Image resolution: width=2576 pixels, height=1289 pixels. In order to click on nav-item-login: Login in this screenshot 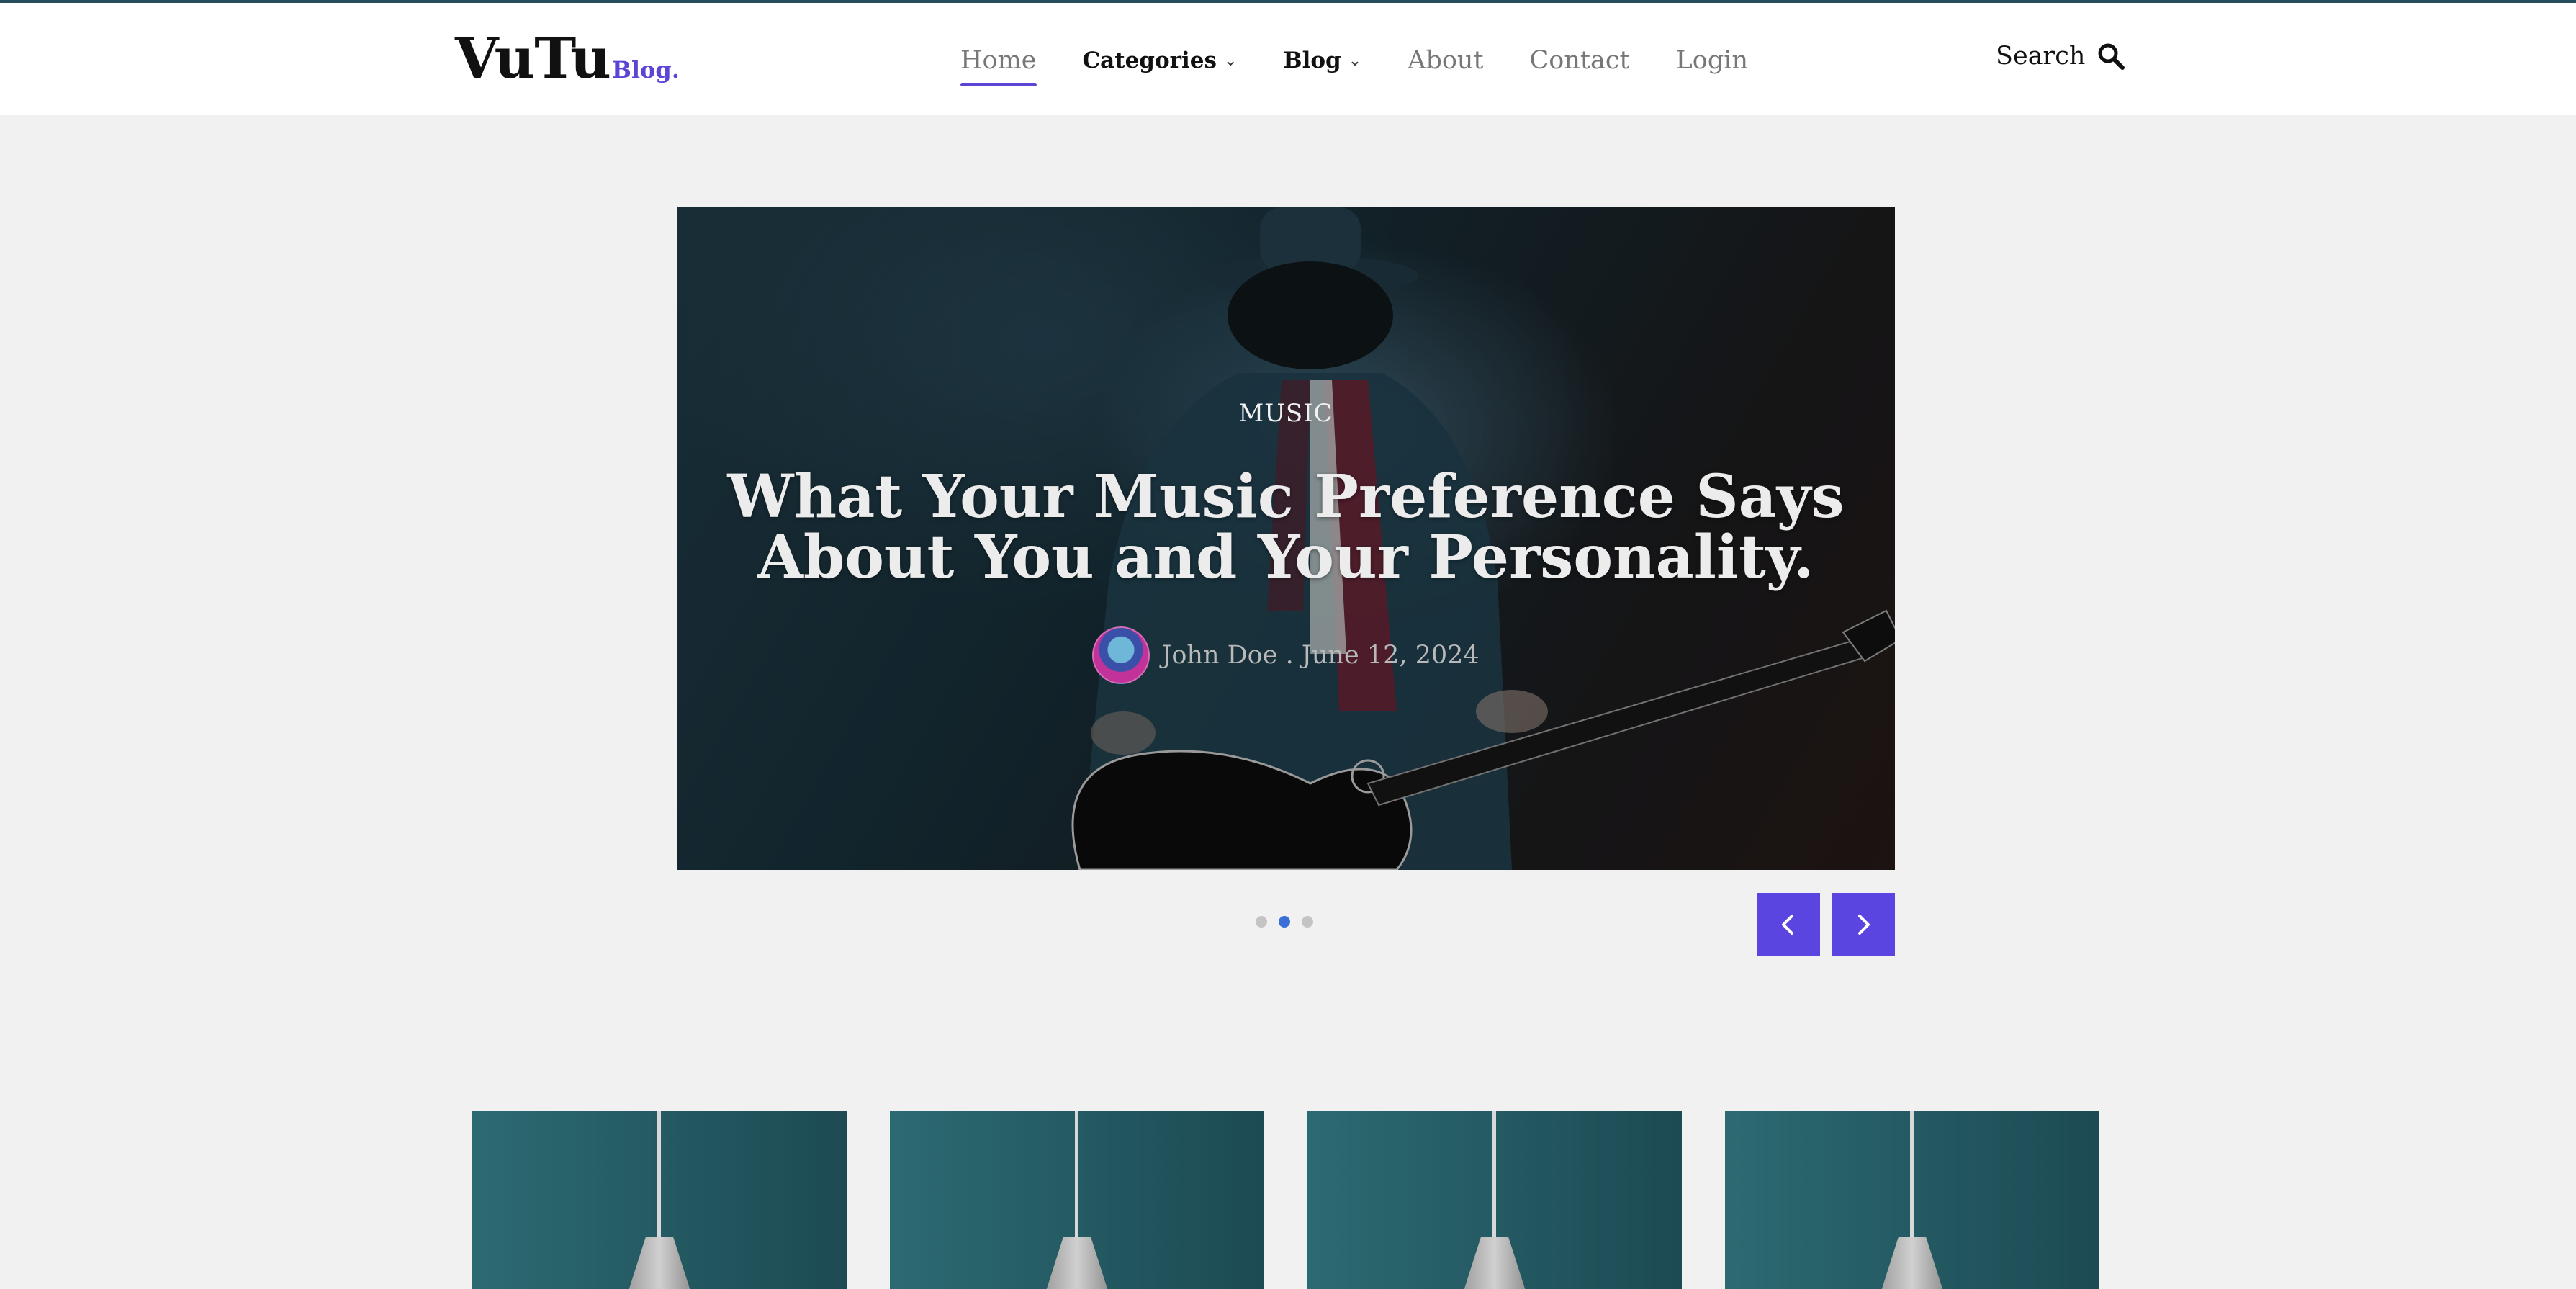, I will do `click(1712, 60)`.